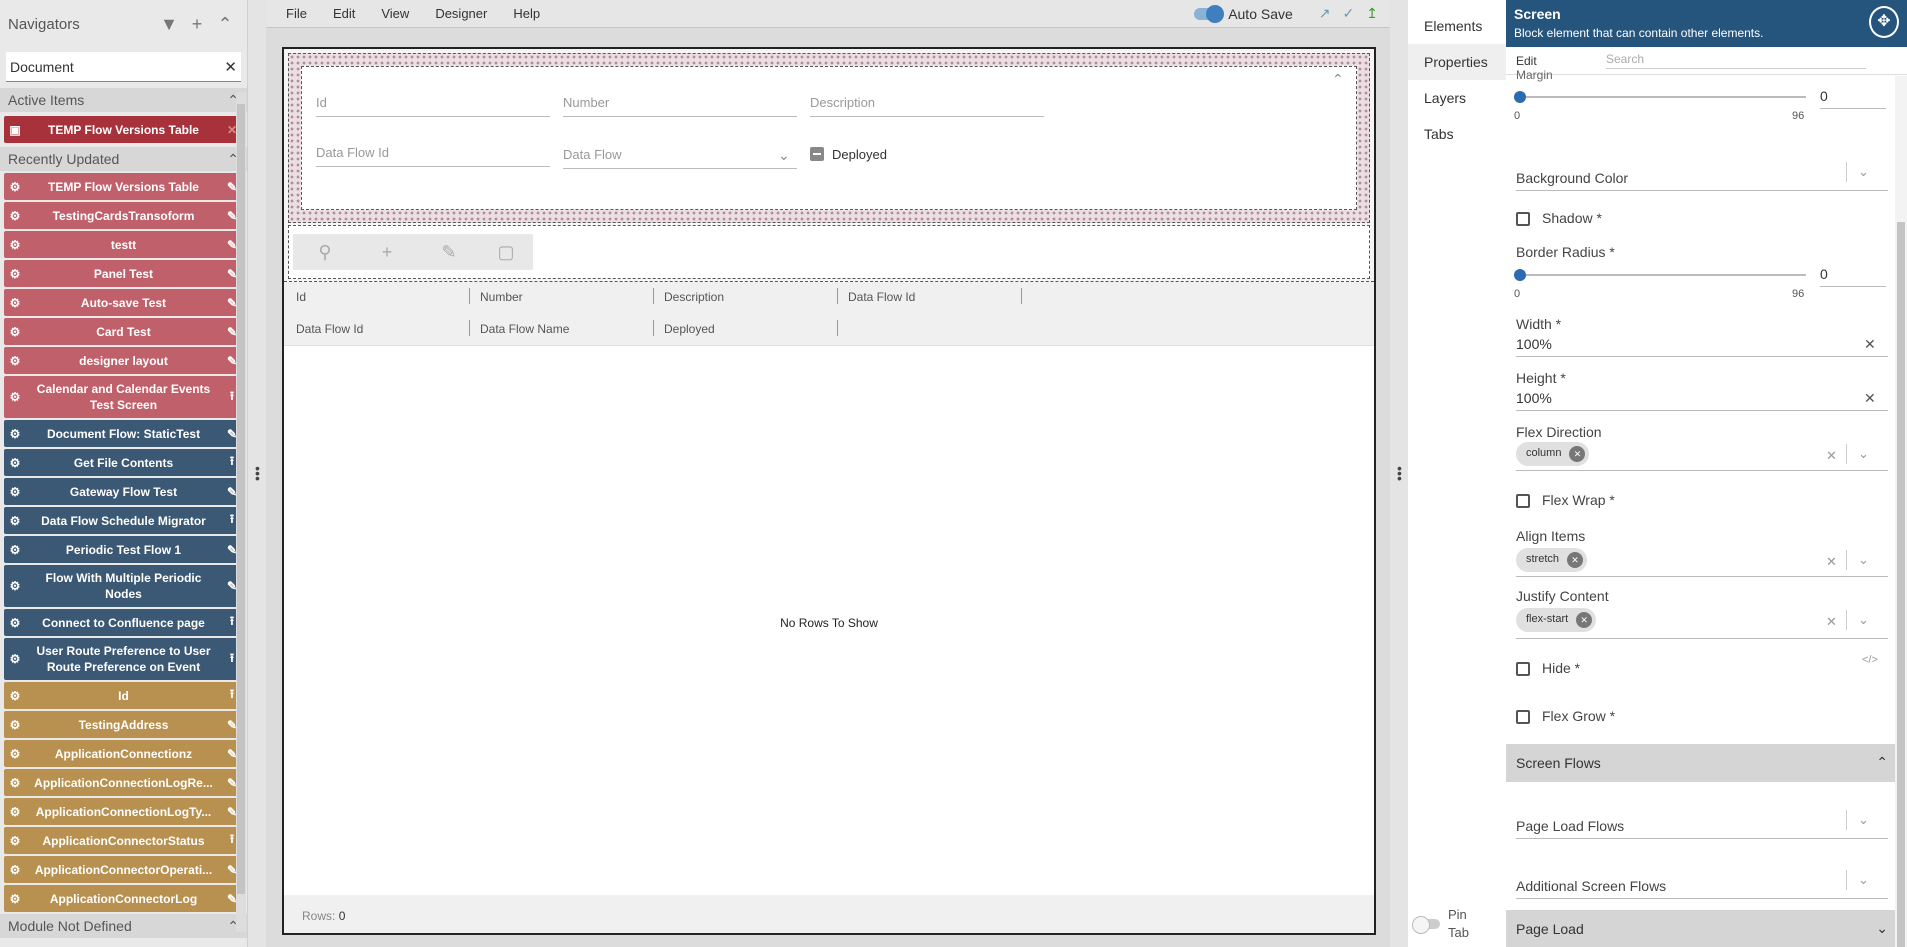 The image size is (1907, 947). Describe the element at coordinates (123, 549) in the screenshot. I see `recent-item: ⚙ Periodic Test Flow 1 ✎` at that location.